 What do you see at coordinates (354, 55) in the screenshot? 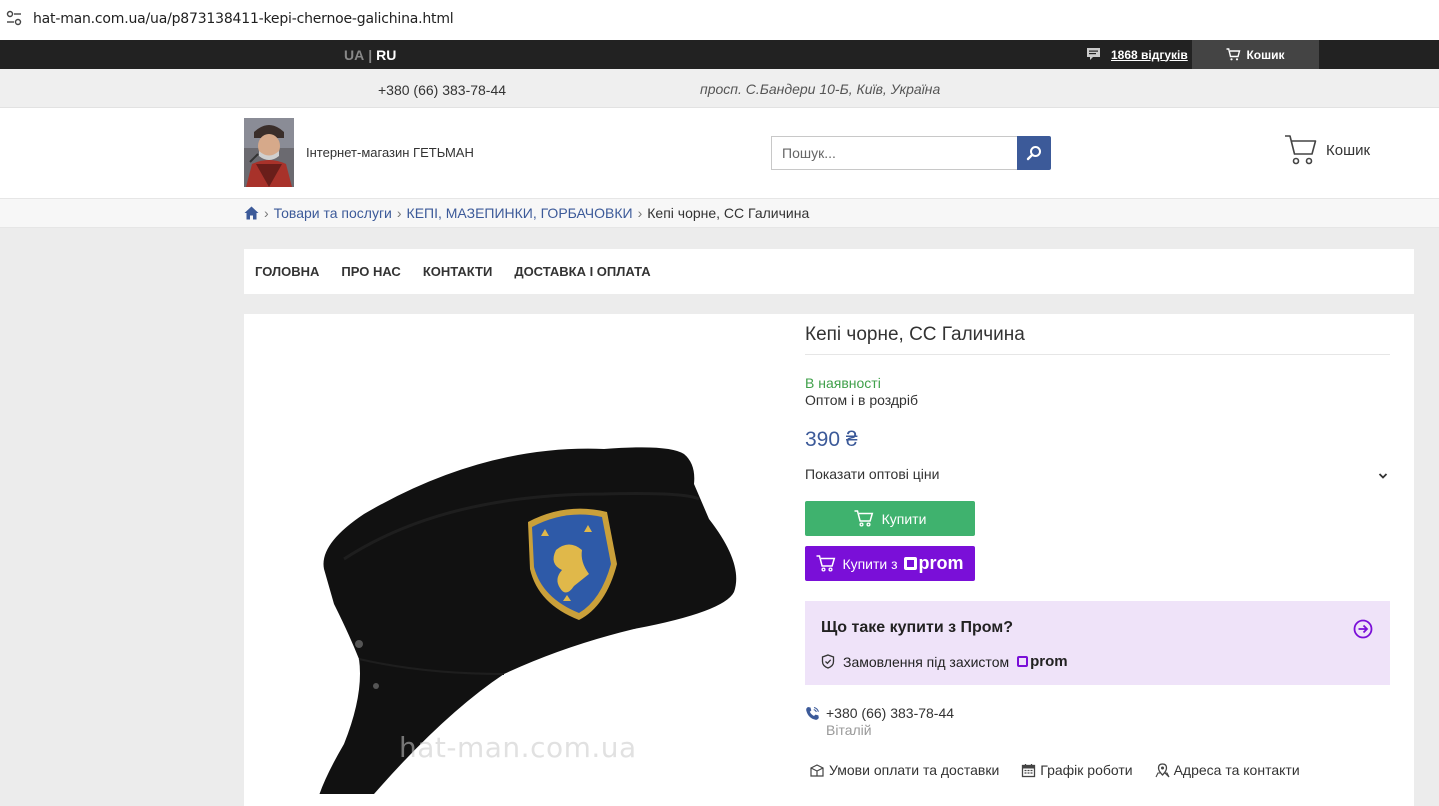
I see `lang-ua-link: UA` at bounding box center [354, 55].